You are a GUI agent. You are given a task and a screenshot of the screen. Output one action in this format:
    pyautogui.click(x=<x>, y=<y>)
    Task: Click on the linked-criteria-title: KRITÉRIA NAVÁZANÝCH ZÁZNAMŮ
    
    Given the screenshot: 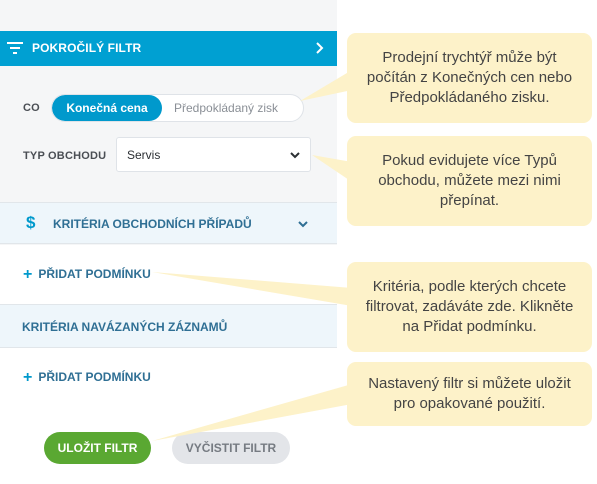 What is the action you would take?
    pyautogui.click(x=125, y=327)
    